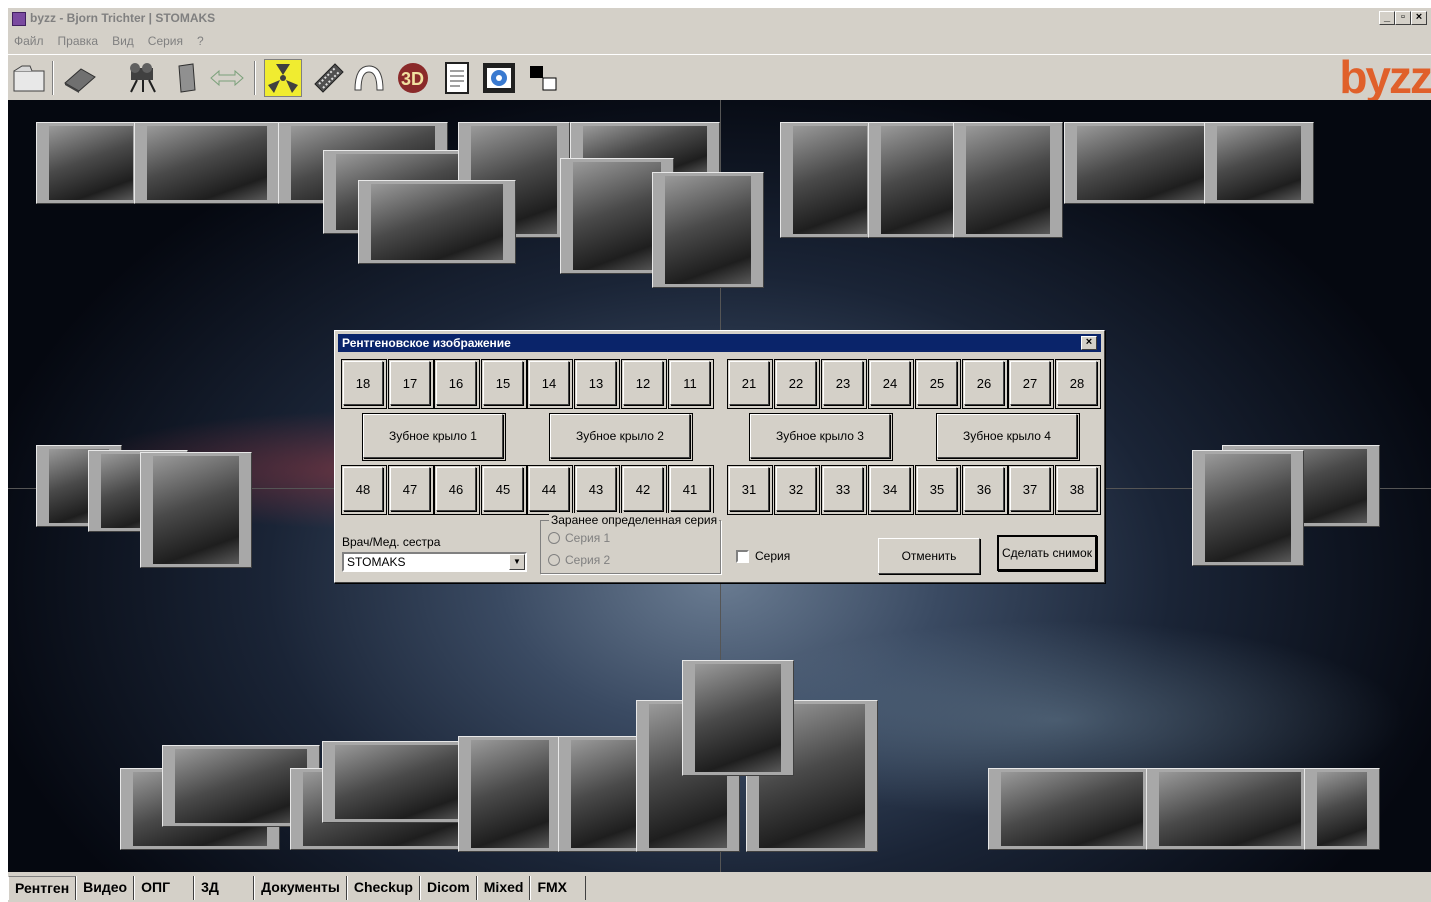 This screenshot has width=1431, height=902. I want to click on app-icon, so click(19, 19).